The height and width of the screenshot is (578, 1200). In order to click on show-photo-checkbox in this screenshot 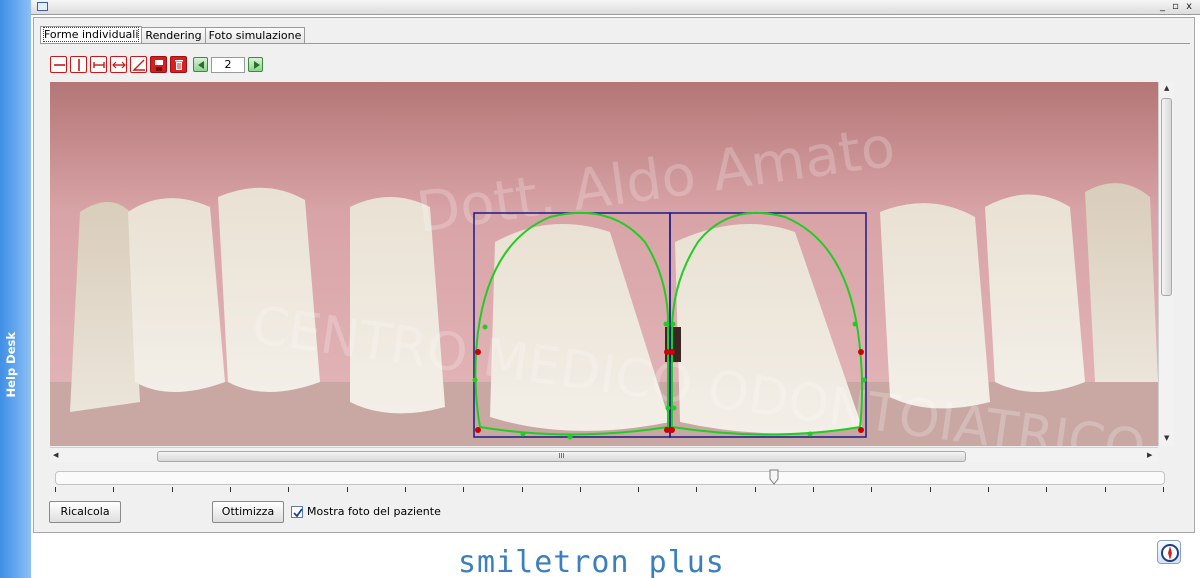, I will do `click(297, 511)`.